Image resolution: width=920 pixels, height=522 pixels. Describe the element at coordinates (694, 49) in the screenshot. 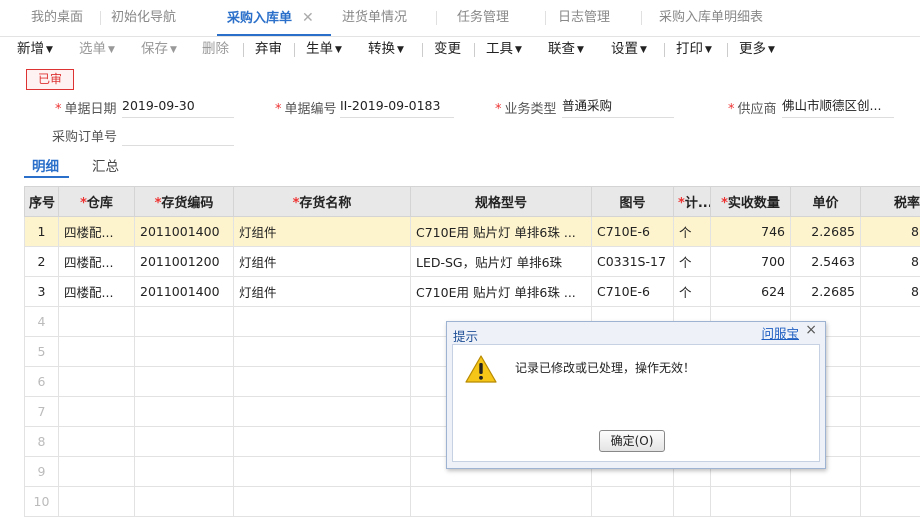

I see `print-button: 打印 ▼` at that location.